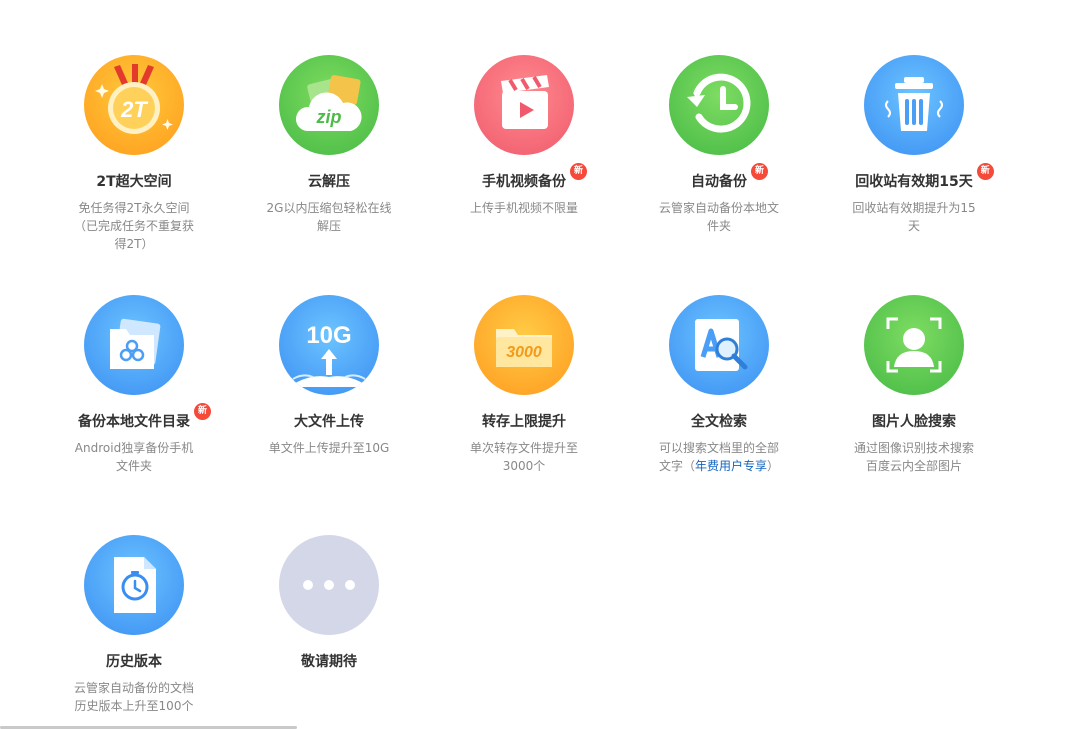 The height and width of the screenshot is (729, 1084). I want to click on feature-face-search: 图片人脸搜索 通过图像识别技术搜索百度云内全部图片, so click(914, 385).